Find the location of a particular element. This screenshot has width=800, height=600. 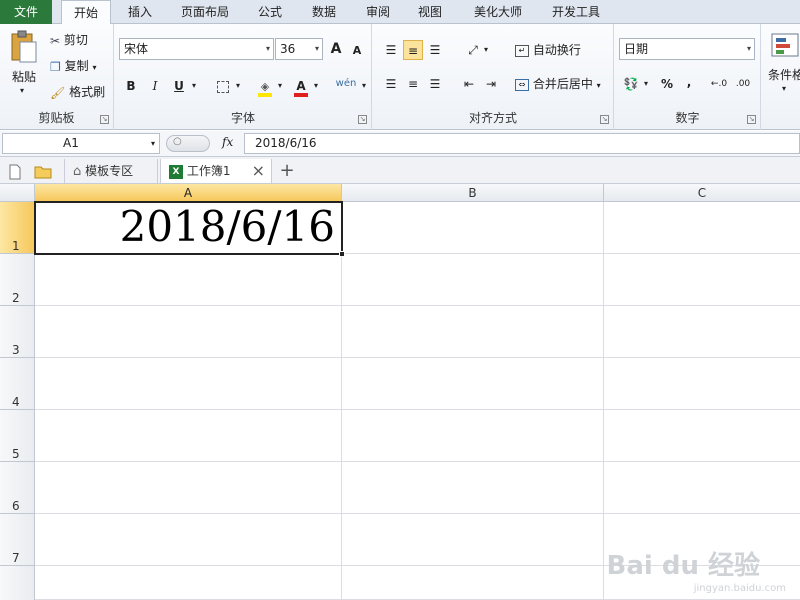

cell-c1 is located at coordinates (702, 228).